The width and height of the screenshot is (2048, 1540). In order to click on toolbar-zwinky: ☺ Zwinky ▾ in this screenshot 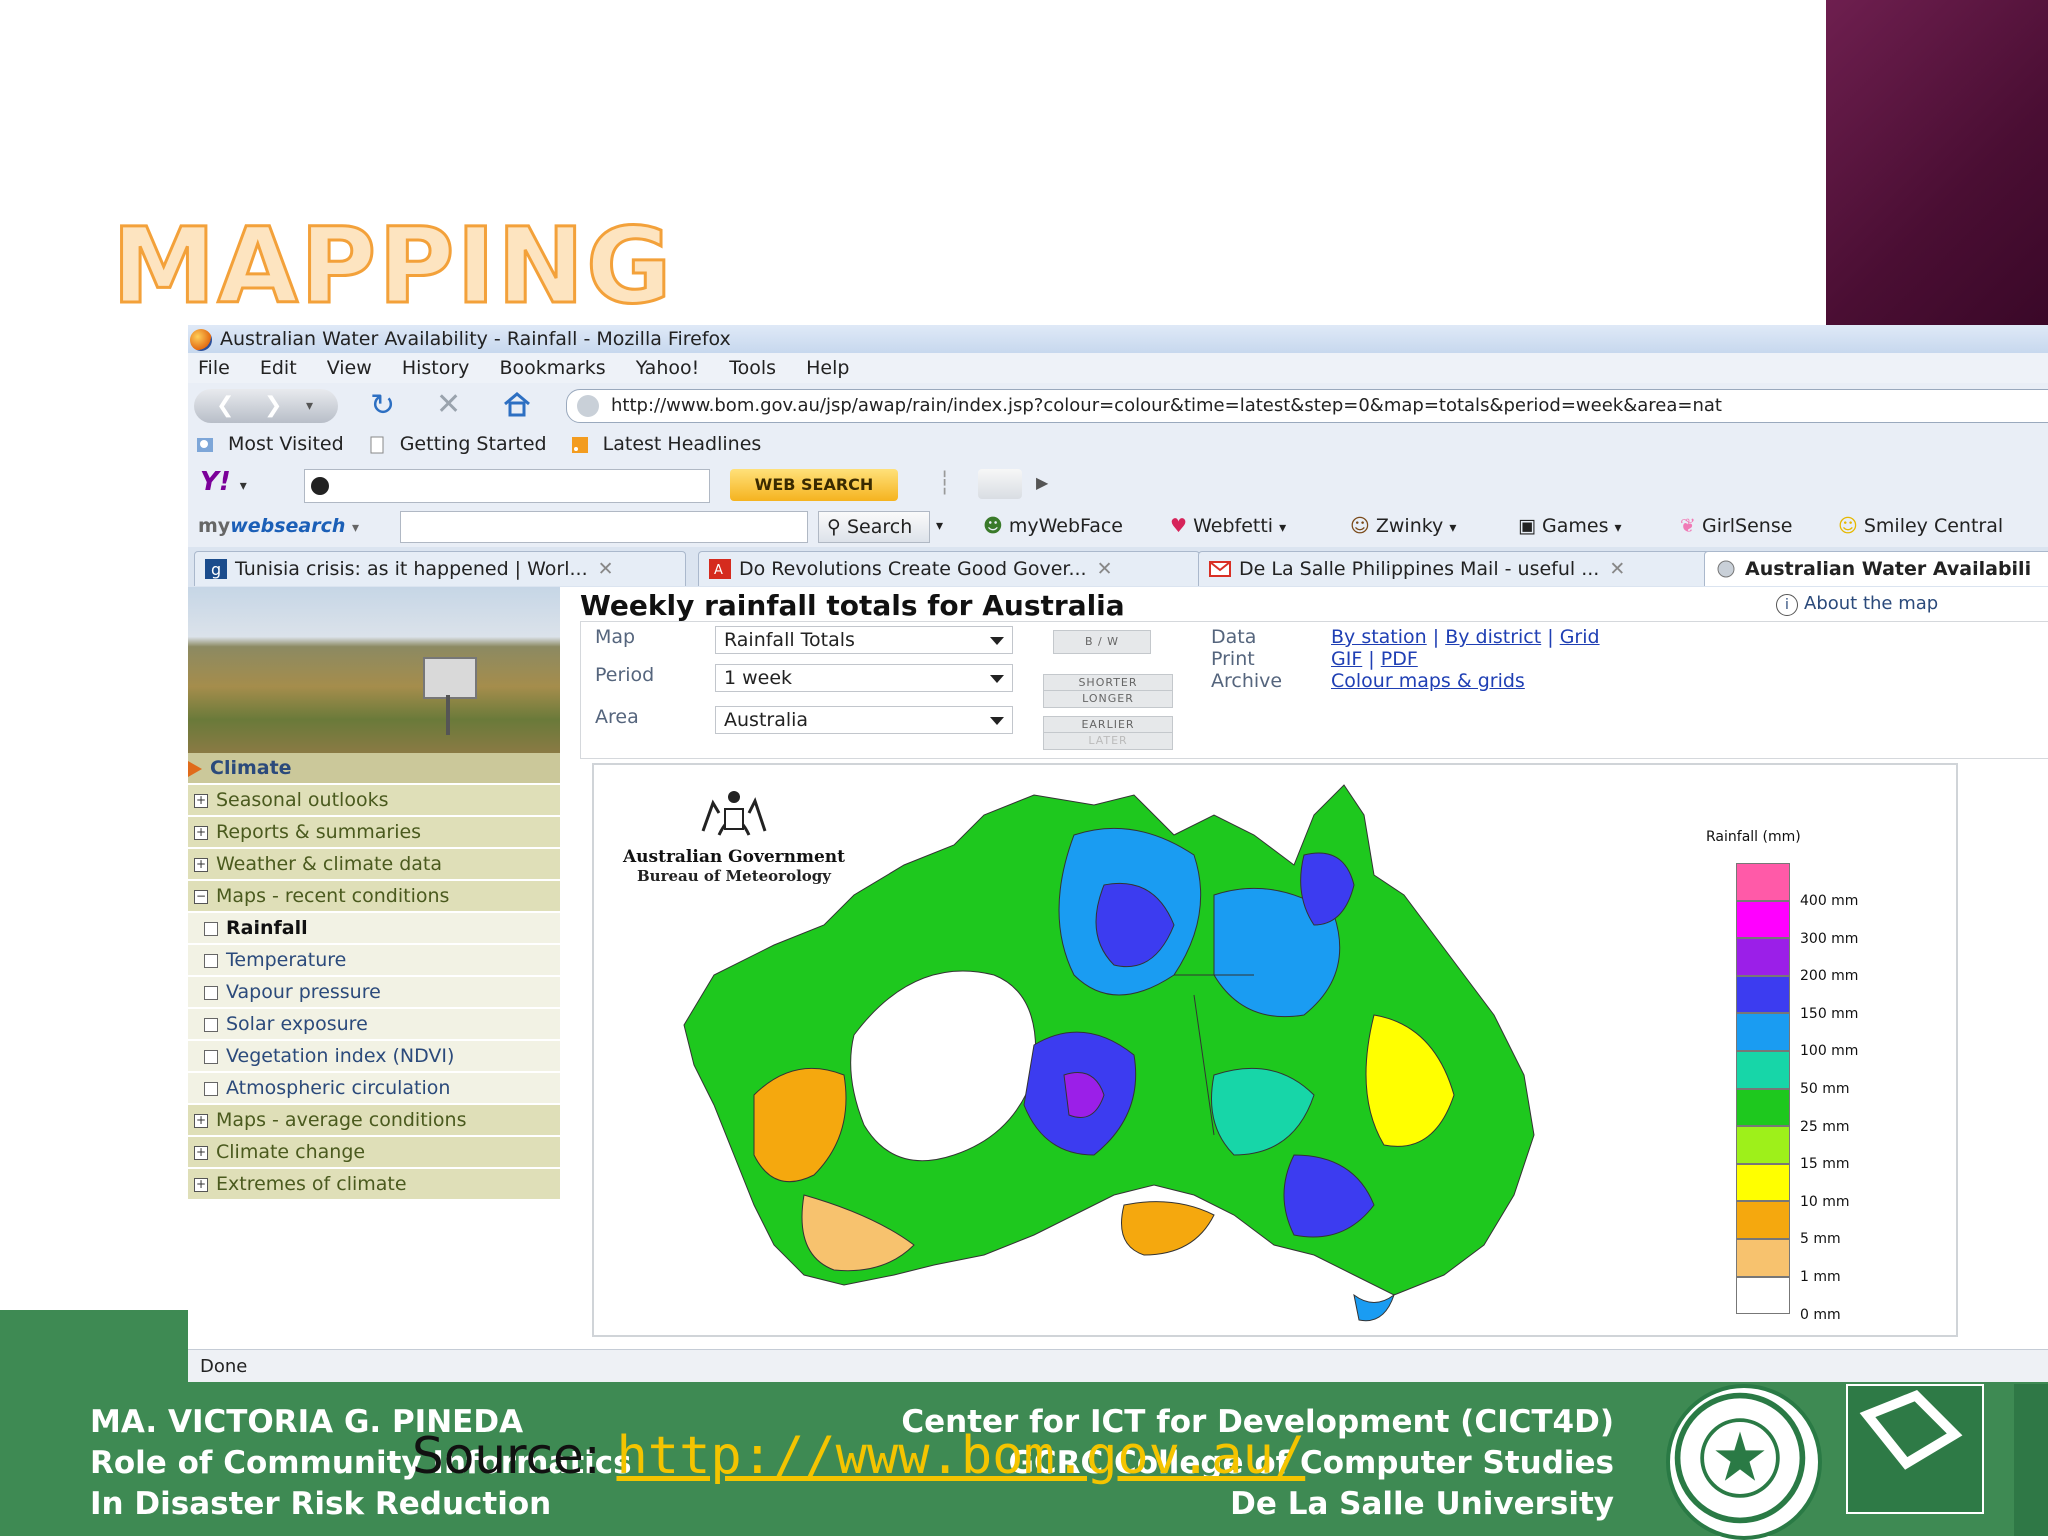, I will do `click(1403, 527)`.